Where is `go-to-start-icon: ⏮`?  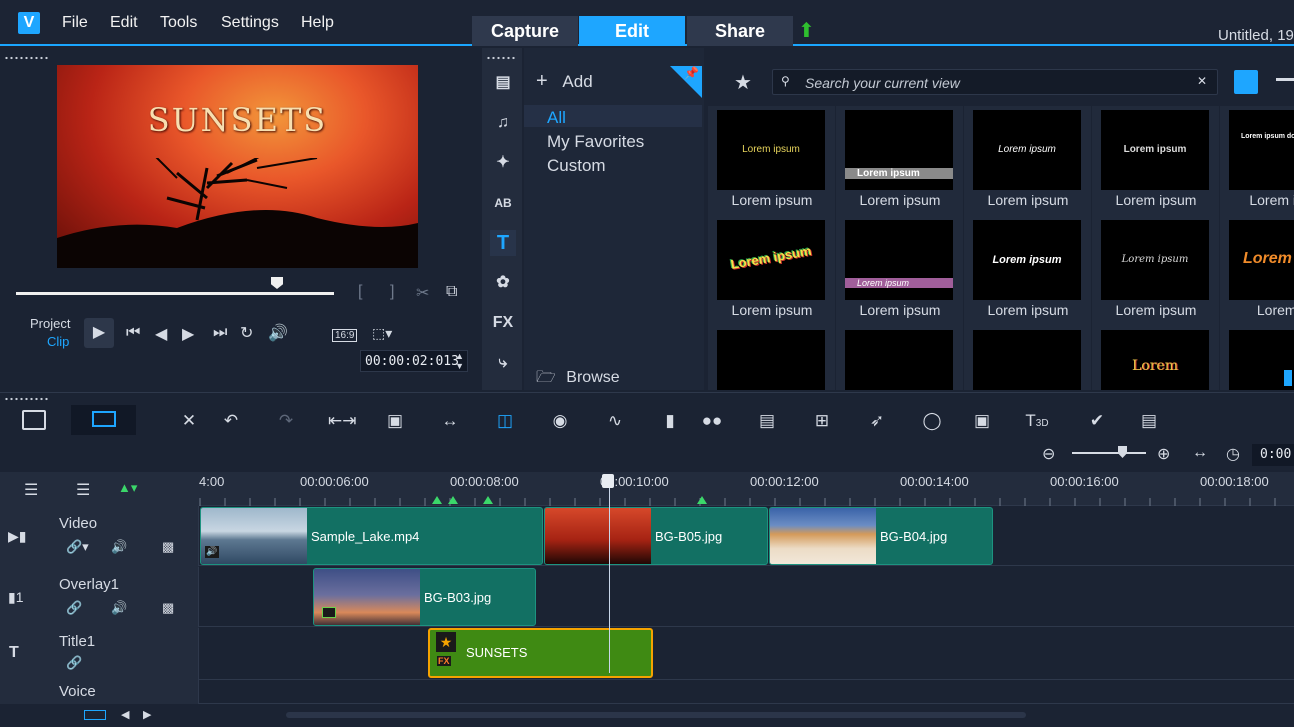 go-to-start-icon: ⏮ is located at coordinates (133, 333).